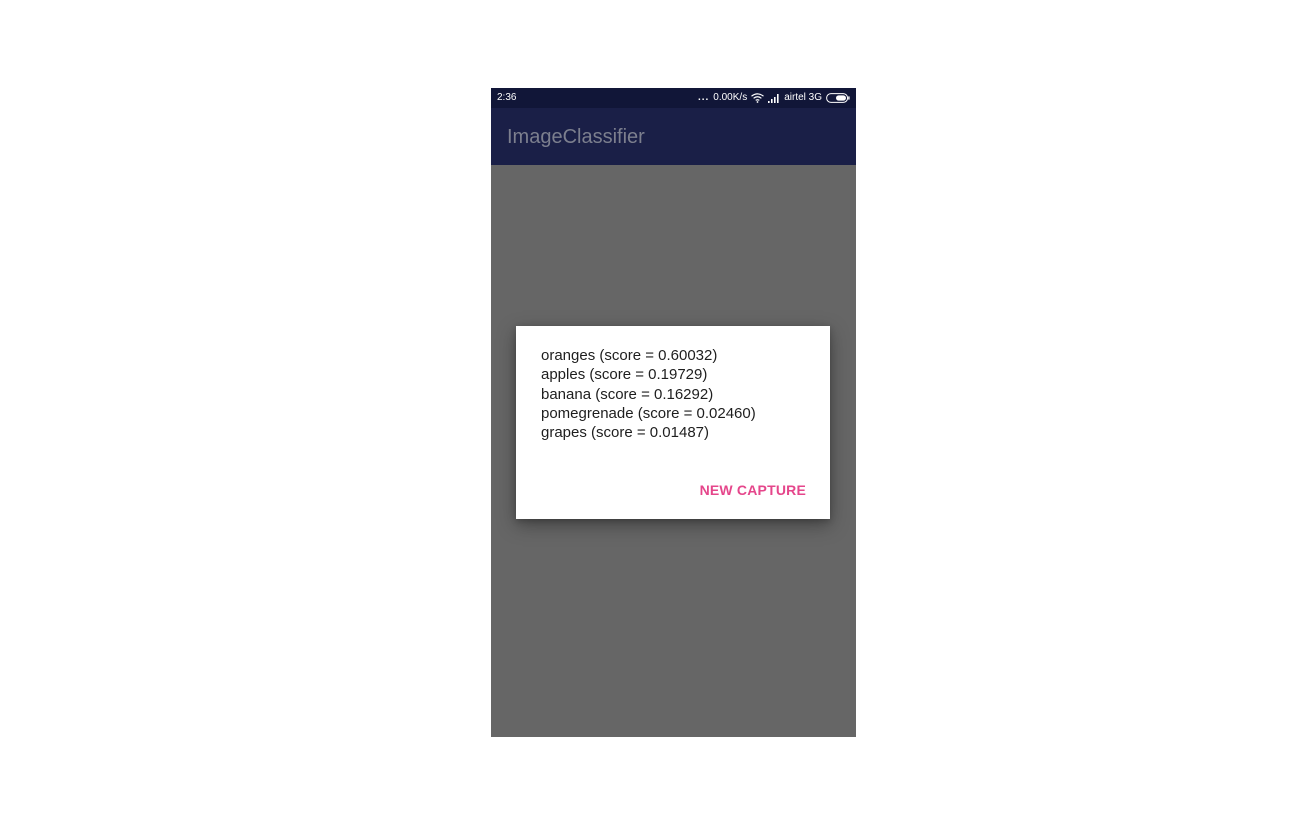  Describe the element at coordinates (629, 355) in the screenshot. I see `result-item: oranges (score = 0.60032)` at that location.